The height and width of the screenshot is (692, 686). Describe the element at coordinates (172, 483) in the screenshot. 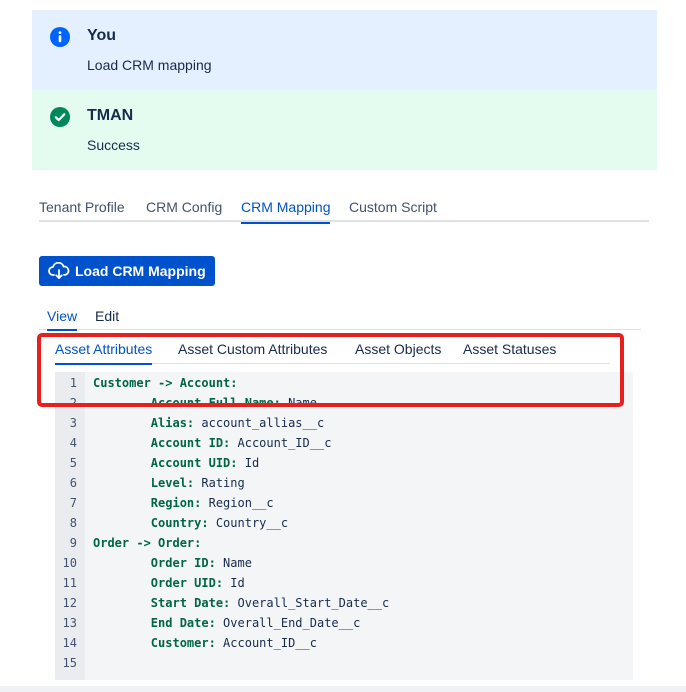

I see `code-key: Level:` at that location.